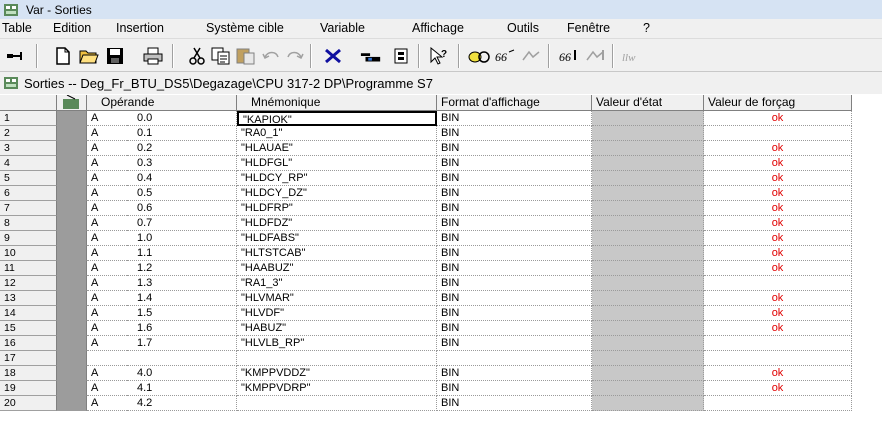 The image size is (882, 421). What do you see at coordinates (430, 388) in the screenshot?
I see `table-row: 19 A 4.1 "KMPPVDRP" BIN ok` at bounding box center [430, 388].